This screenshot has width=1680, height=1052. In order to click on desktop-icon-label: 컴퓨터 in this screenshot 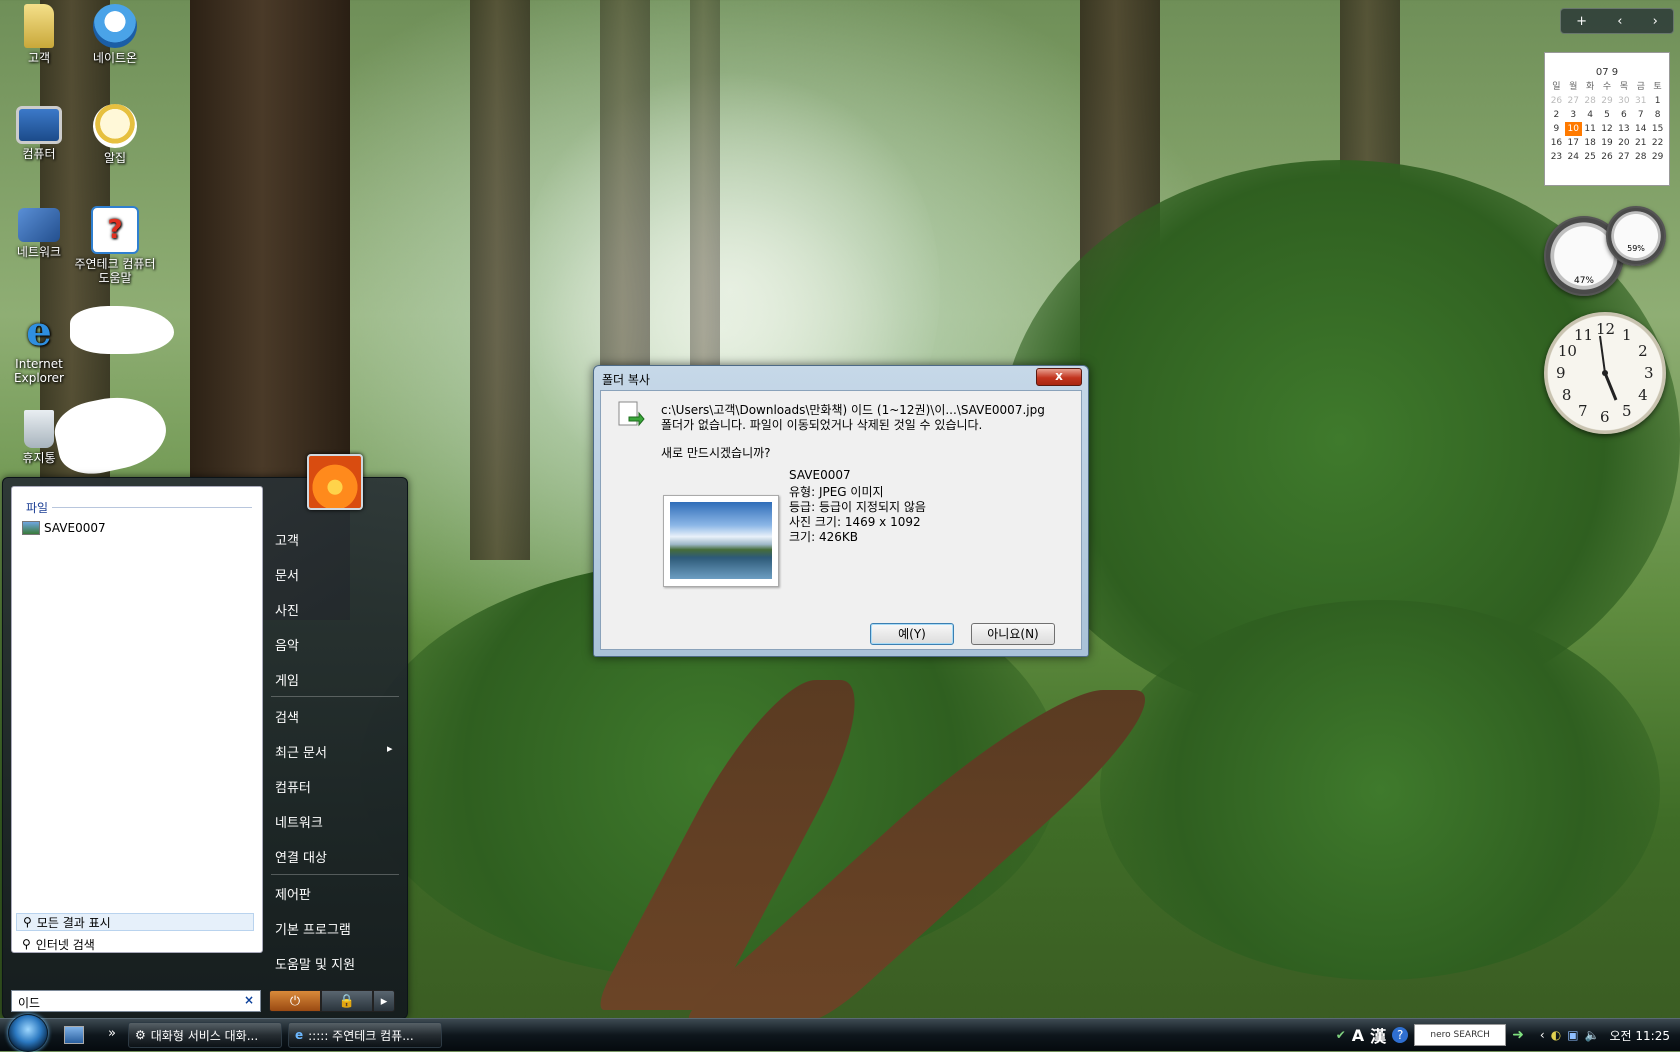, I will do `click(39, 154)`.